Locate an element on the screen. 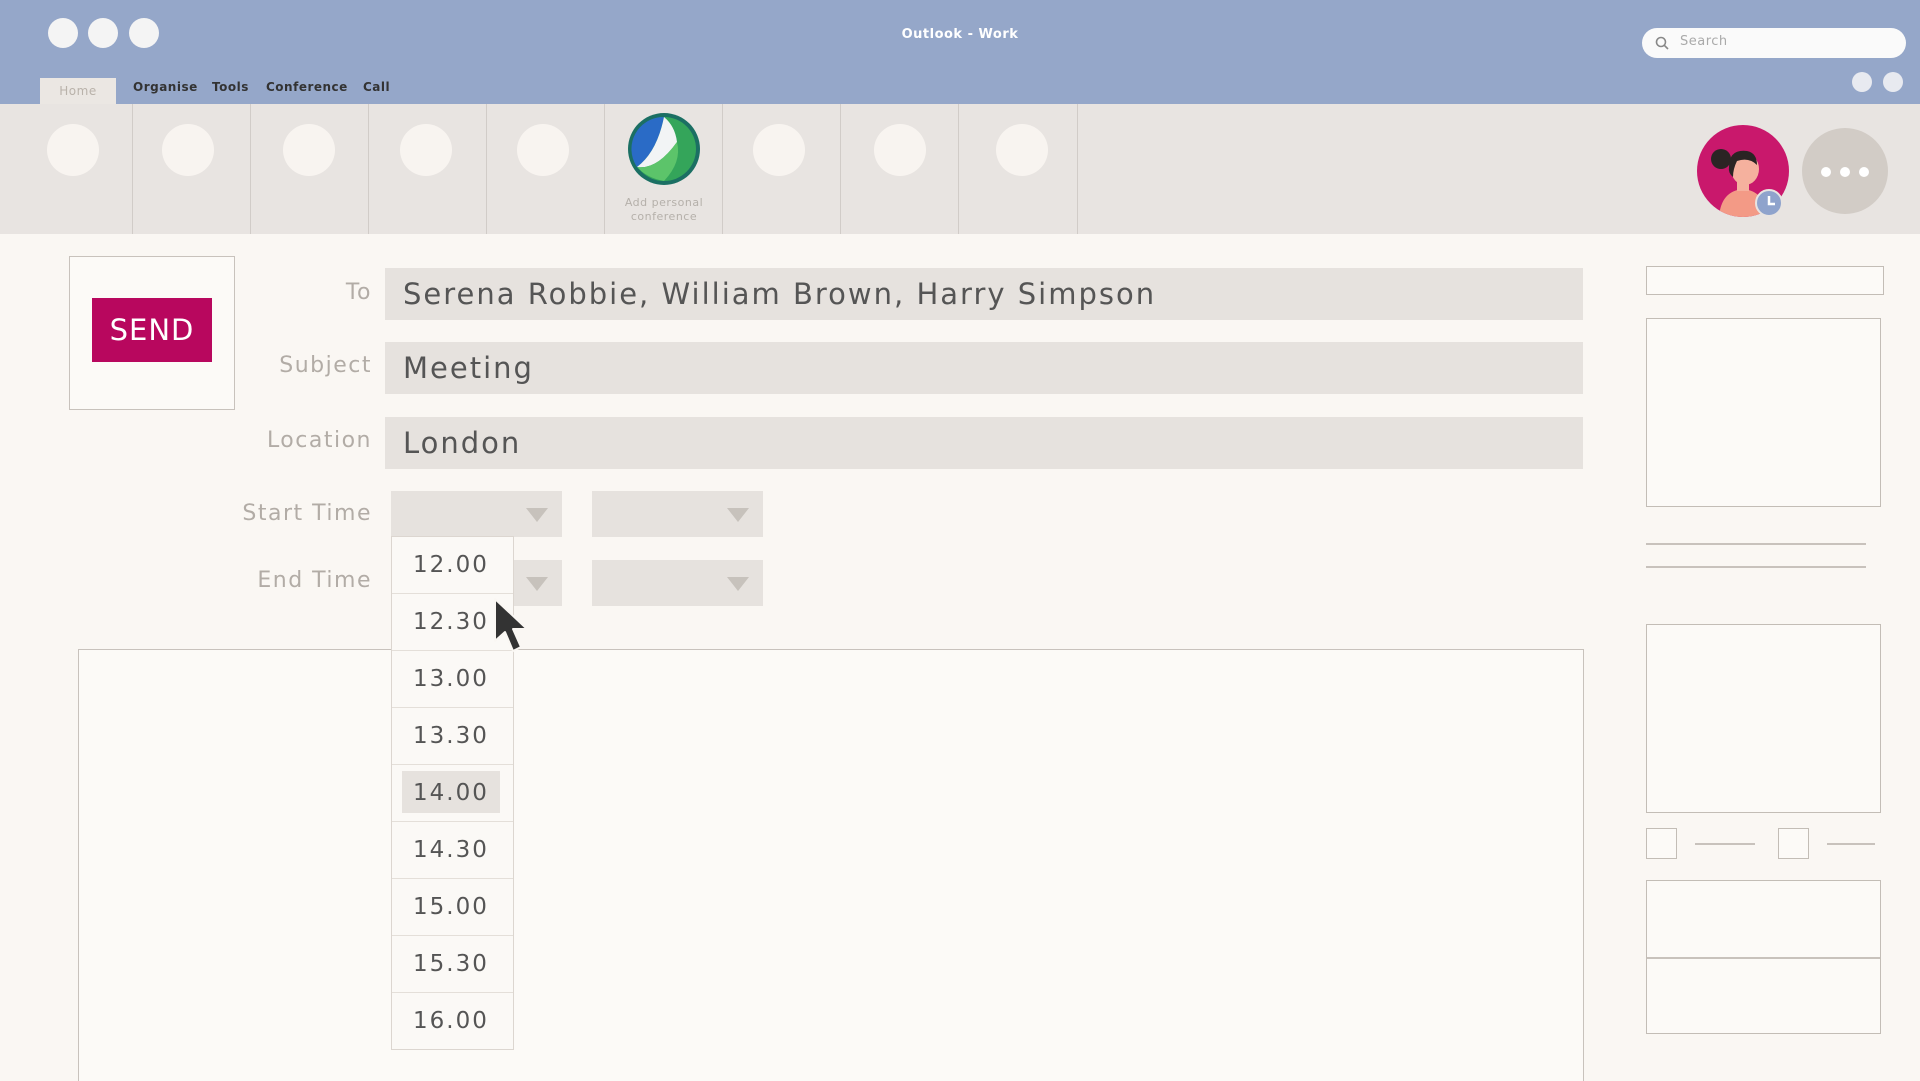  add-personal-conference-button: Add personal conference is located at coordinates (664, 169).